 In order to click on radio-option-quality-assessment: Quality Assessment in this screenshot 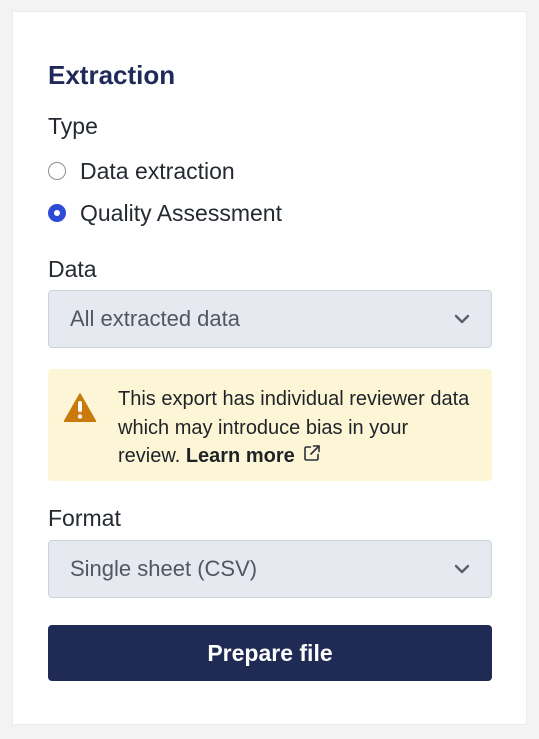, I will do `click(270, 213)`.